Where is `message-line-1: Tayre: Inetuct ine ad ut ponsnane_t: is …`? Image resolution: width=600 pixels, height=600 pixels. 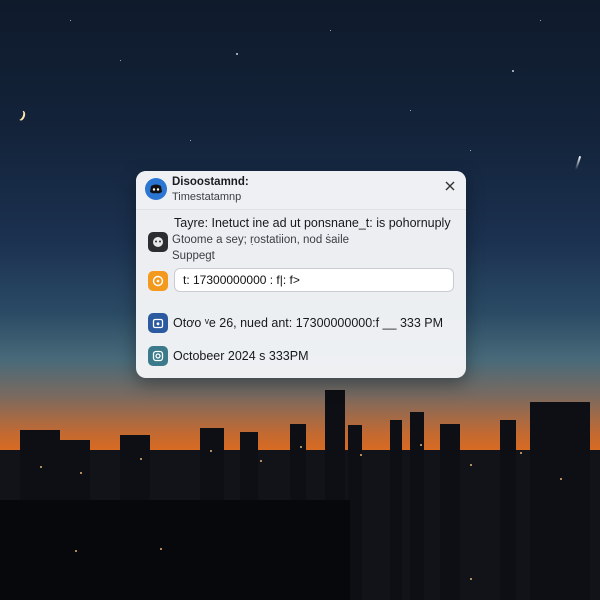 message-line-1: Tayre: Inetuct ine ad ut ponsnane_t: is … is located at coordinates (312, 223).